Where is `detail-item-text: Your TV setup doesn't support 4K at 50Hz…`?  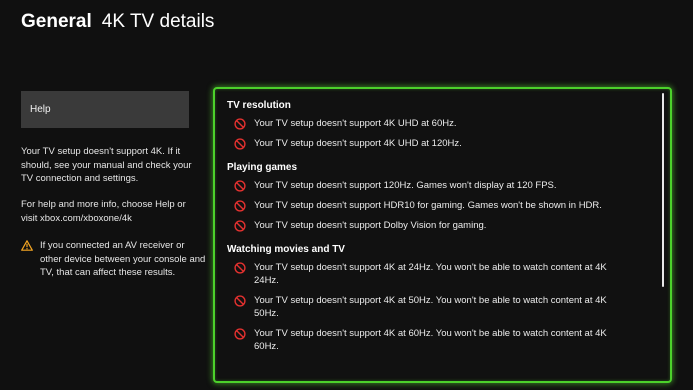
detail-item-text: Your TV setup doesn't support 4K at 50Hz… is located at coordinates (430, 307).